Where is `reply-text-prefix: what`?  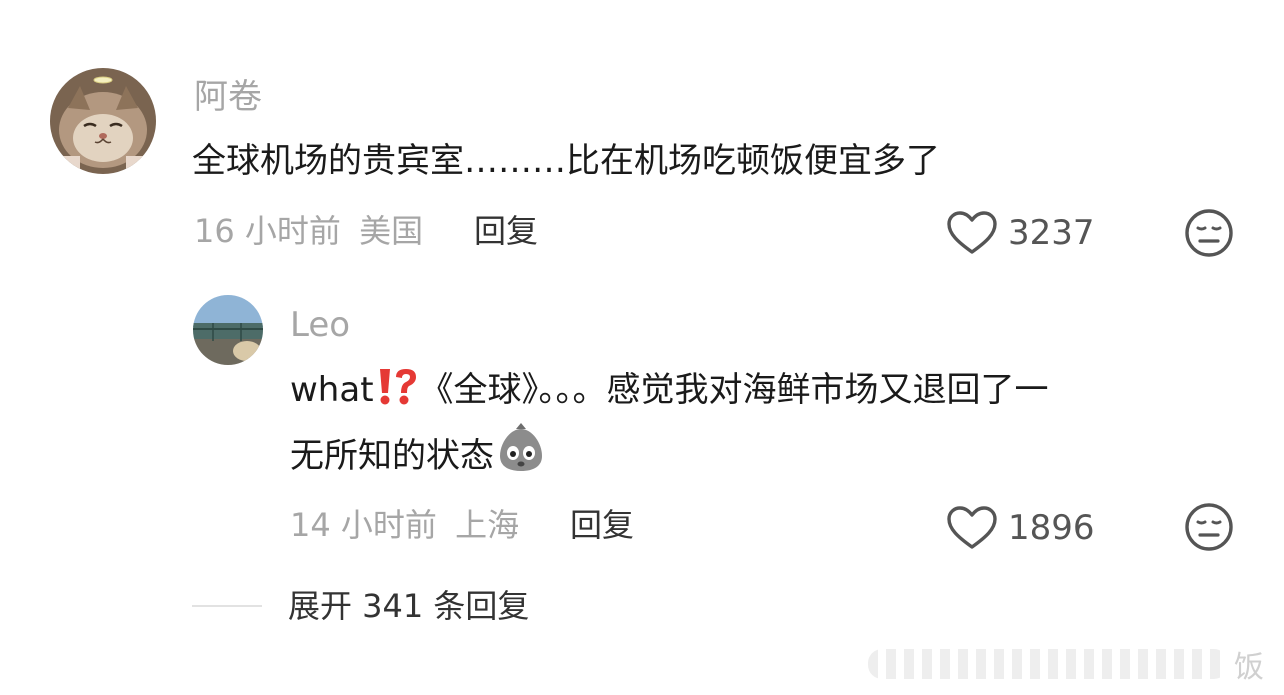
reply-text-prefix: what is located at coordinates (332, 390).